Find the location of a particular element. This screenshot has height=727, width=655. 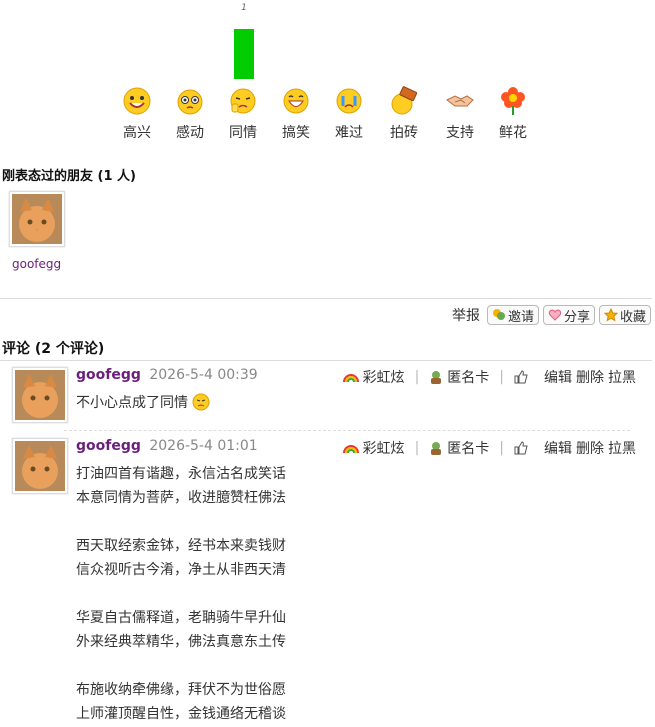

flower-icon is located at coordinates (513, 101).